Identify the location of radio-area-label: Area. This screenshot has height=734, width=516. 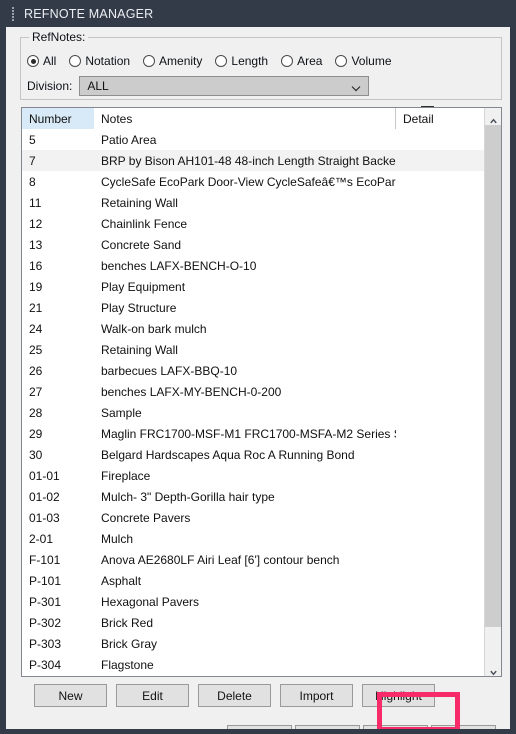
(310, 61).